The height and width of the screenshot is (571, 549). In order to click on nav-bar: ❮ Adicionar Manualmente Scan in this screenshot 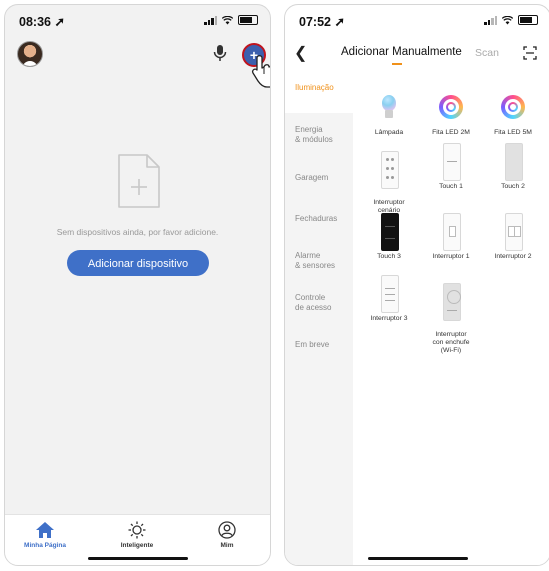, I will do `click(417, 54)`.